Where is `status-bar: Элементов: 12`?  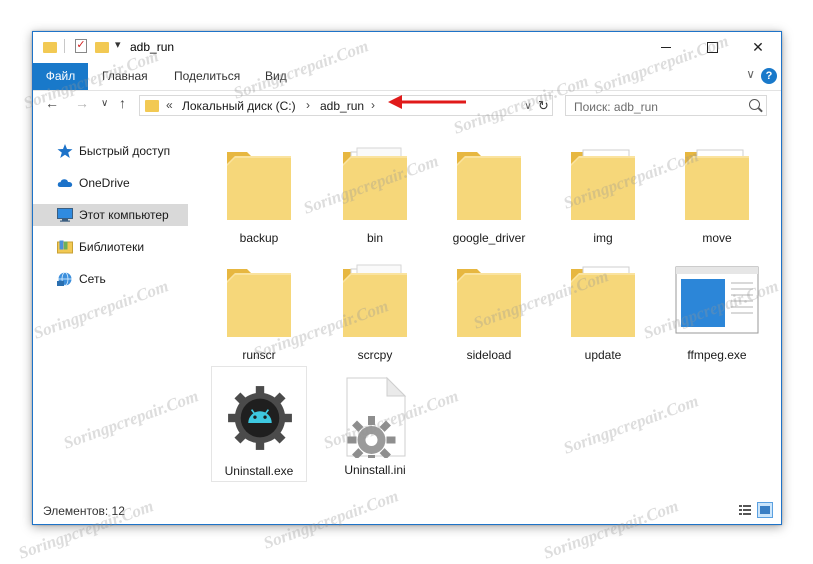
status-bar: Элементов: 12 is located at coordinates (407, 511).